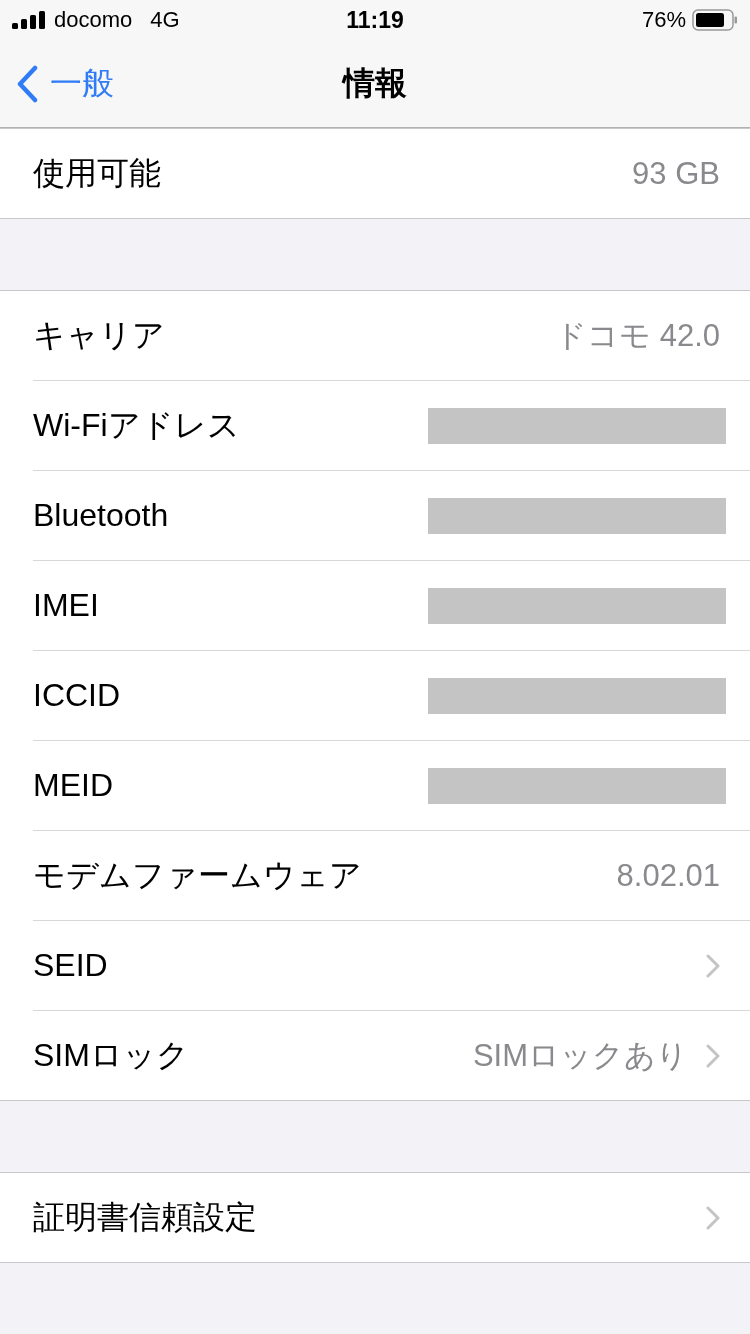 This screenshot has width=750, height=1334. I want to click on battery-percent: 76%, so click(663, 20).